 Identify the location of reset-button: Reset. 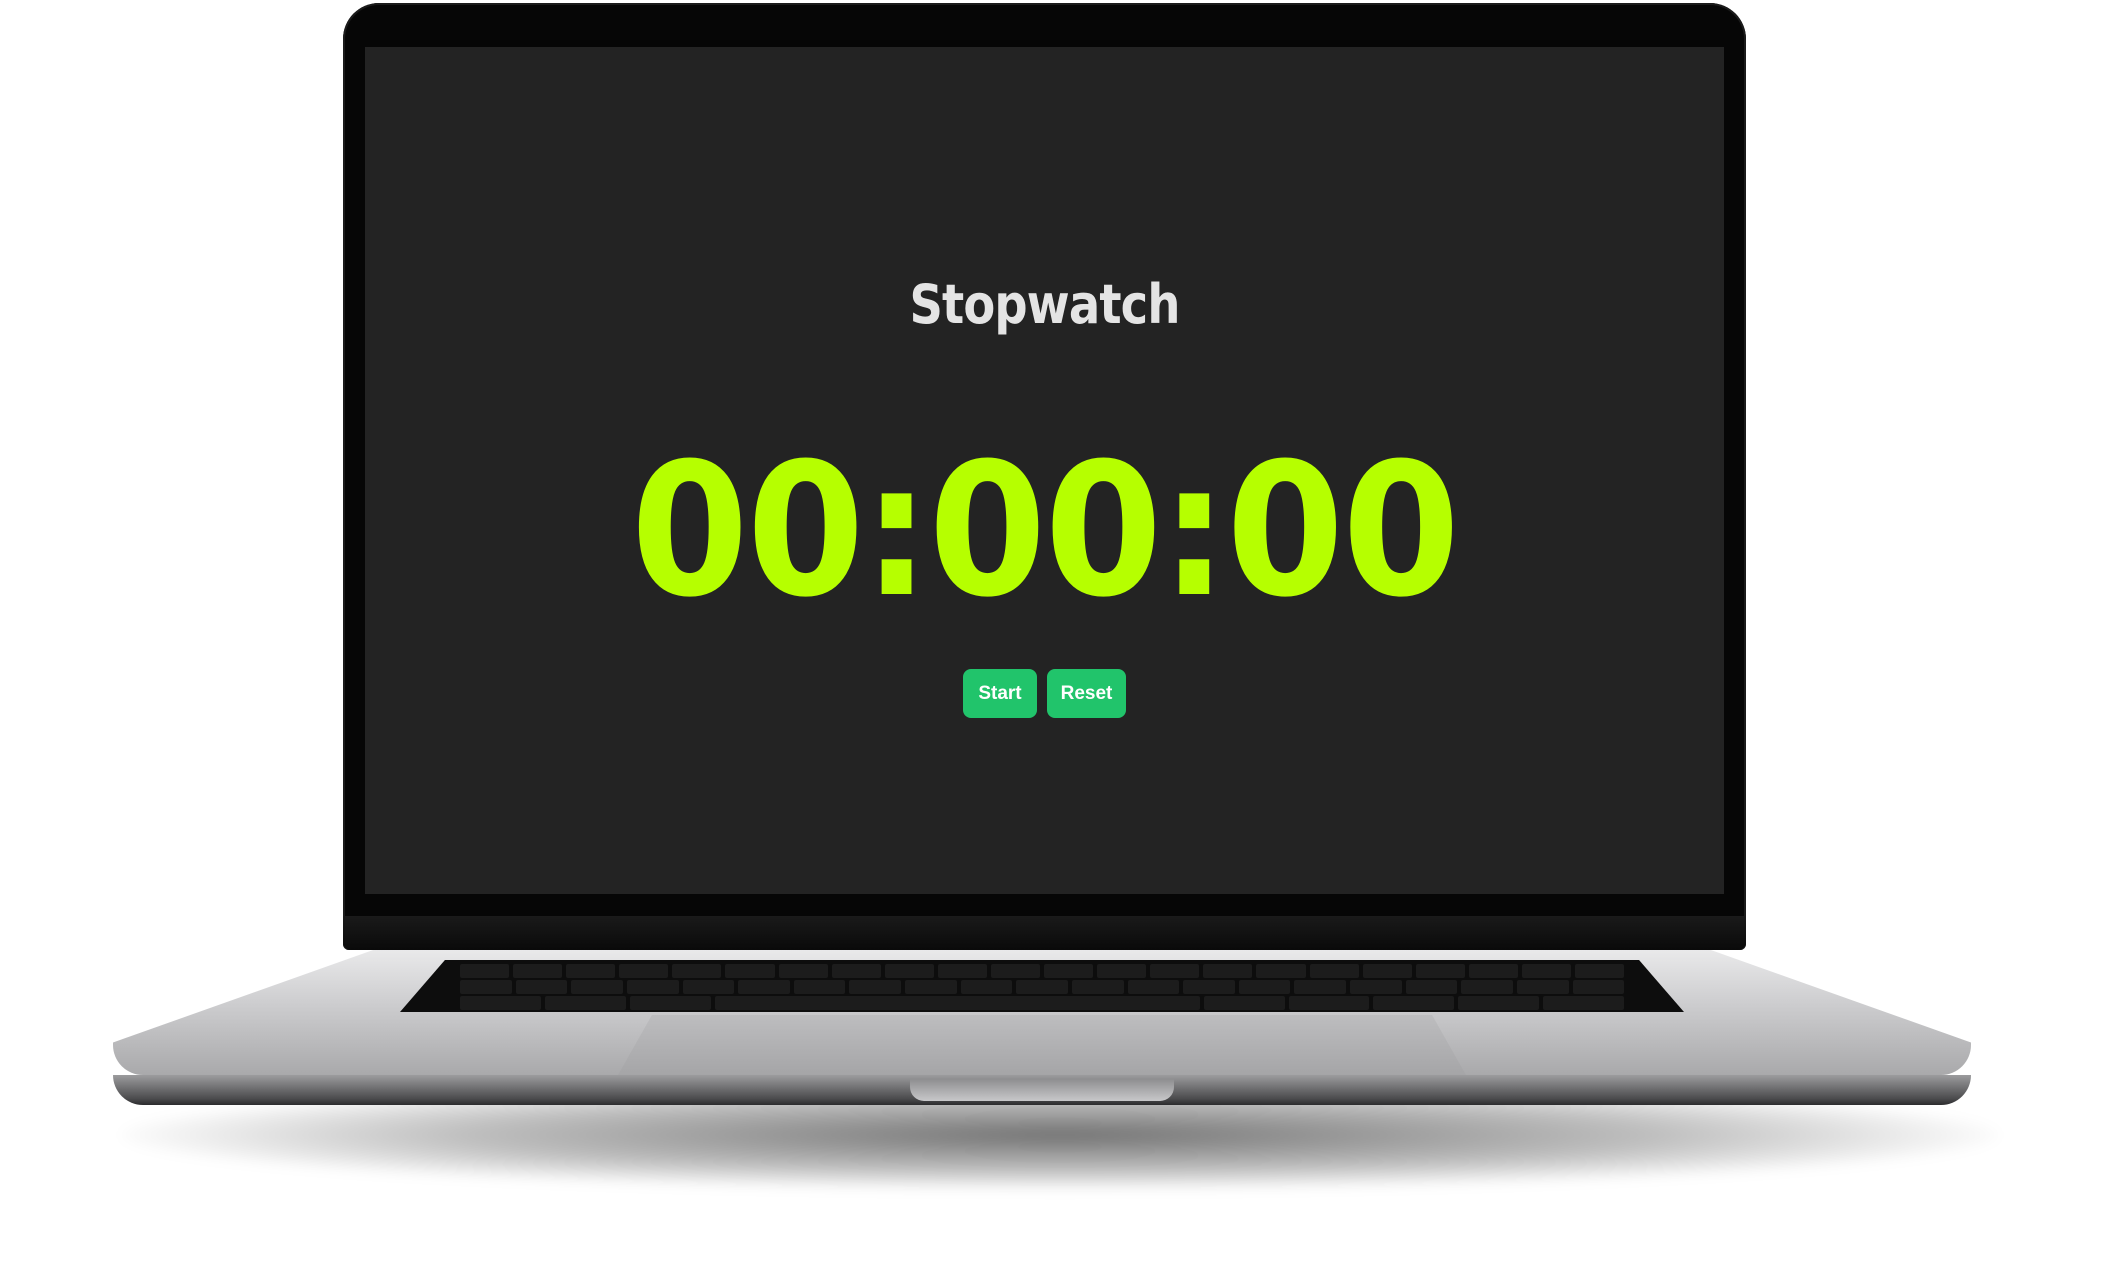
(1086, 693).